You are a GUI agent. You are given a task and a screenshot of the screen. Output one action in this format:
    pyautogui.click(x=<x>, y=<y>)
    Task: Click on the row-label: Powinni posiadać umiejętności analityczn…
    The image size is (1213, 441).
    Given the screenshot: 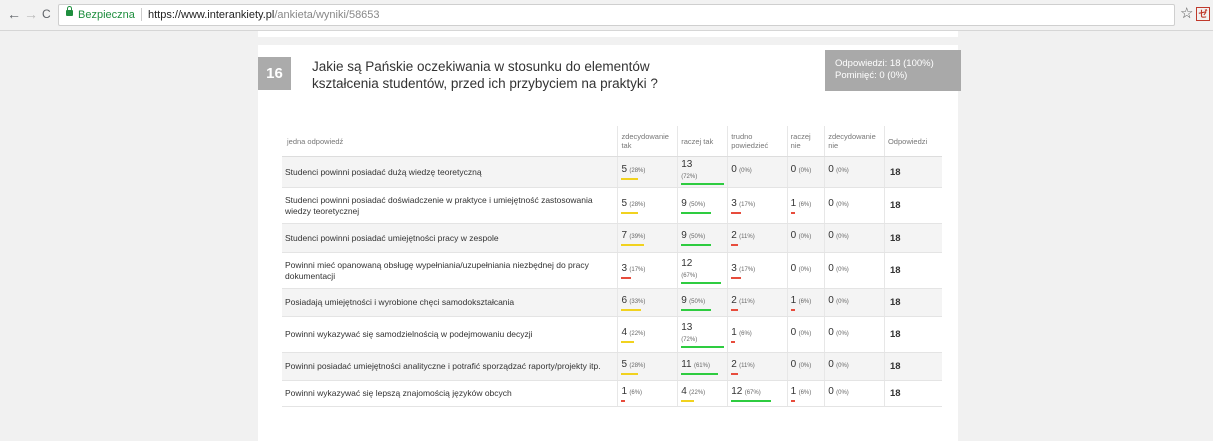 What is the action you would take?
    pyautogui.click(x=450, y=366)
    